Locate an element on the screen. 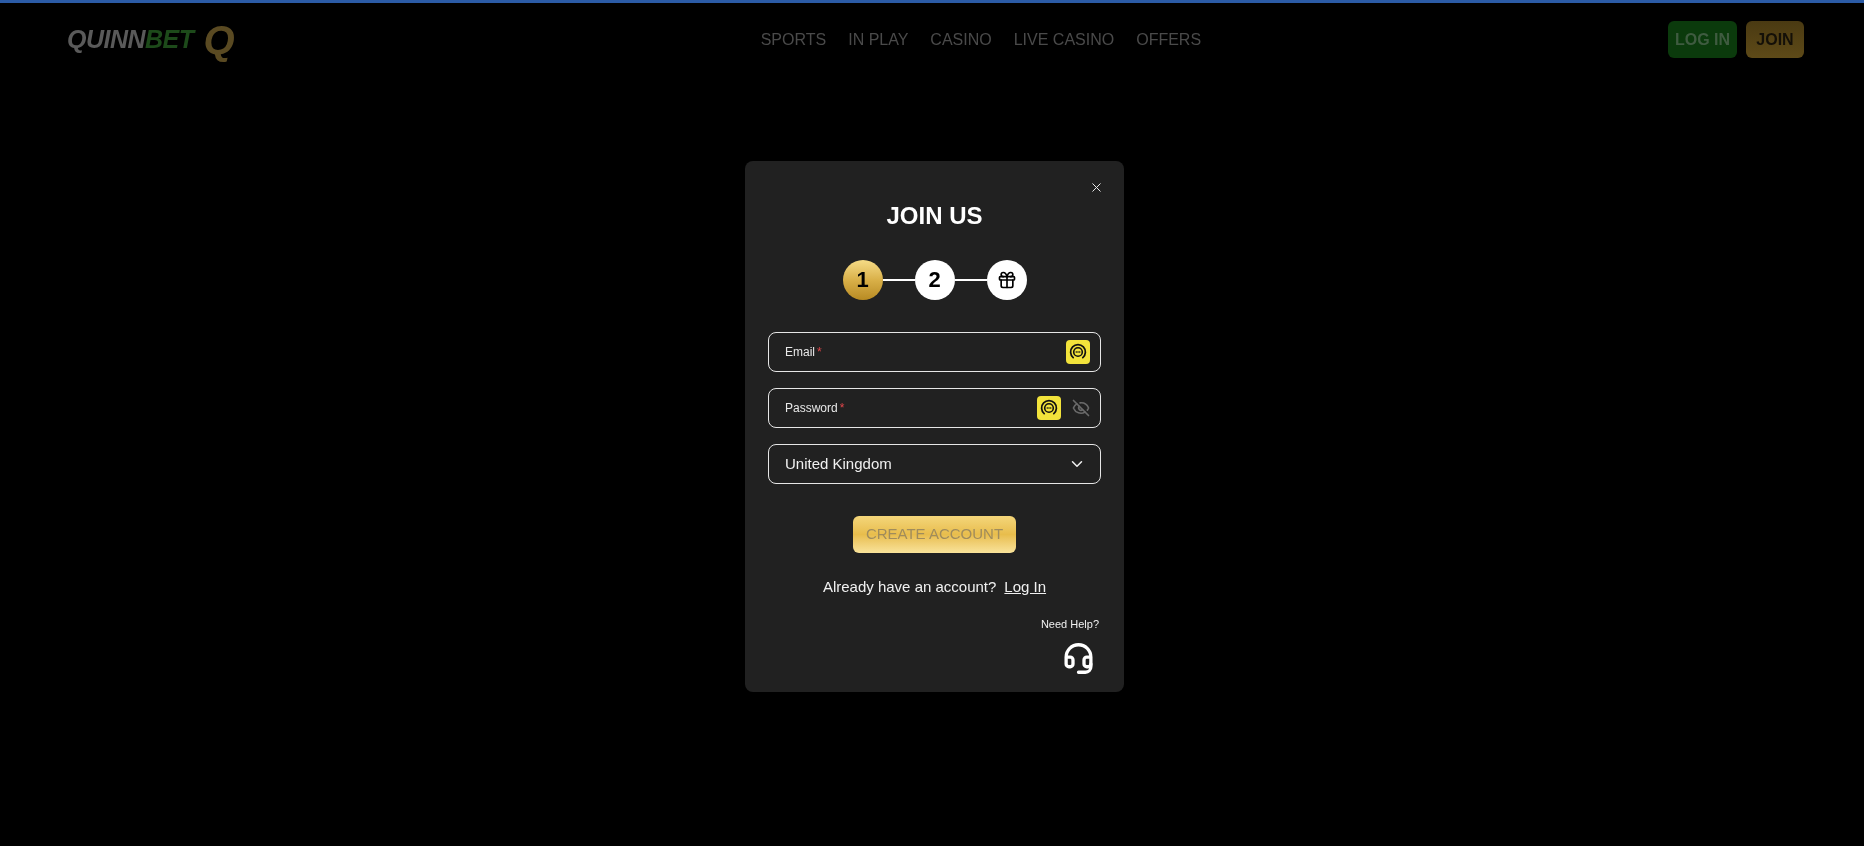 The height and width of the screenshot is (846, 1864). dialog-title: JOIN US is located at coordinates (934, 216).